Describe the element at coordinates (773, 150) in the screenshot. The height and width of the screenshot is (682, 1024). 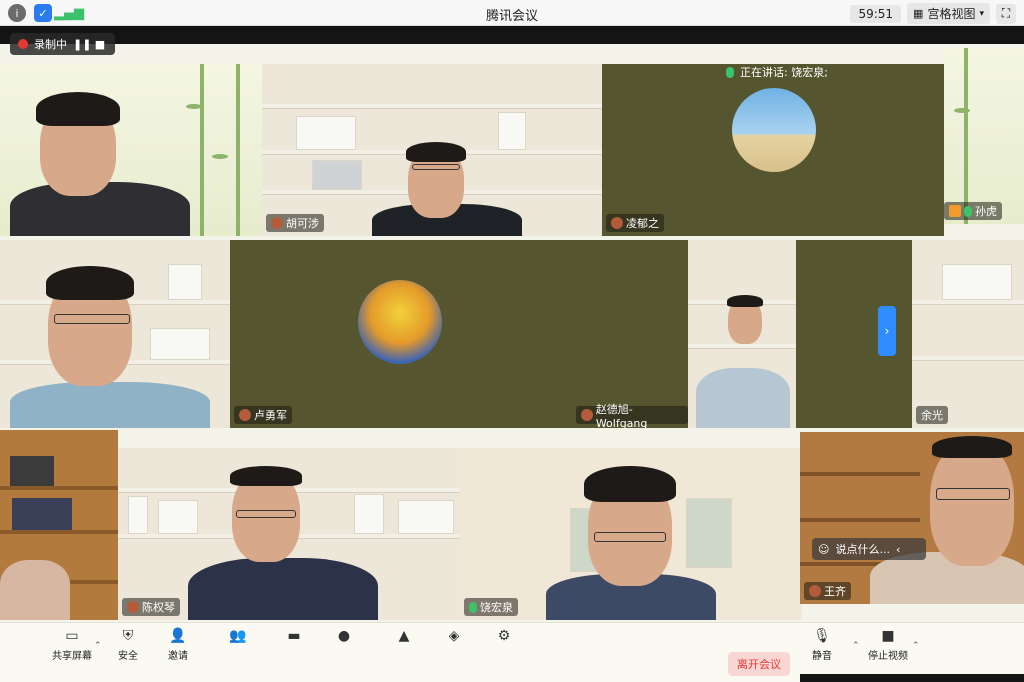
I see `video-tile: 凌郁之` at that location.